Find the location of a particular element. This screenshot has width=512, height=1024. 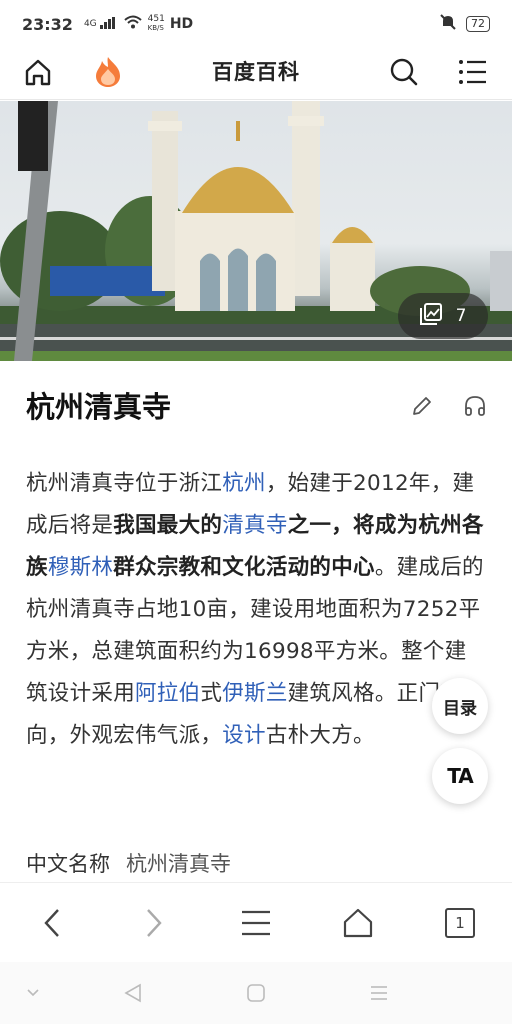

link-arab: 阿拉伯 is located at coordinates (167, 693).